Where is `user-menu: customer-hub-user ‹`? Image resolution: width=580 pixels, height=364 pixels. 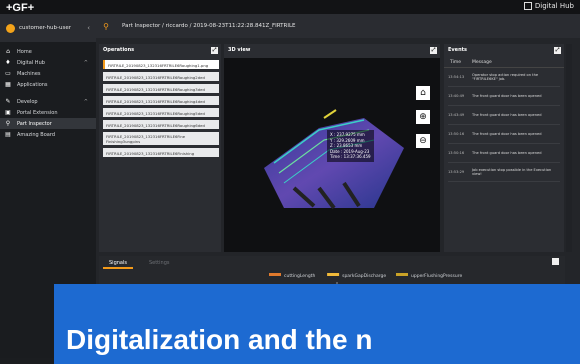
user-menu: customer-hub-user ‹ is located at coordinates (48, 28).